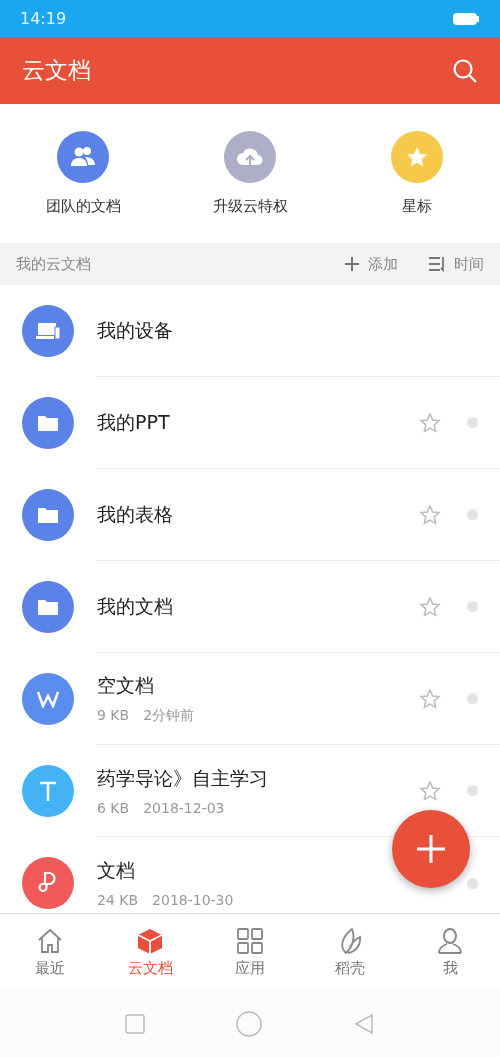 The image size is (500, 1057). I want to click on file-size: 6 KB, so click(113, 807).